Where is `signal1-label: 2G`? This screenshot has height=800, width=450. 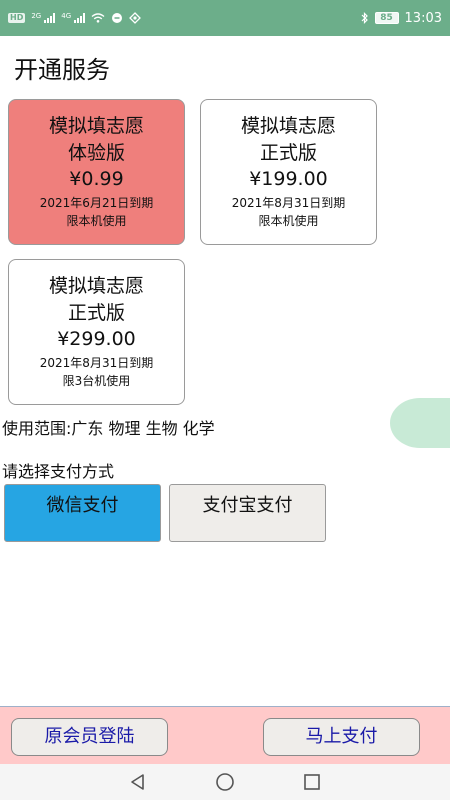
signal1-label: 2G is located at coordinates (36, 16).